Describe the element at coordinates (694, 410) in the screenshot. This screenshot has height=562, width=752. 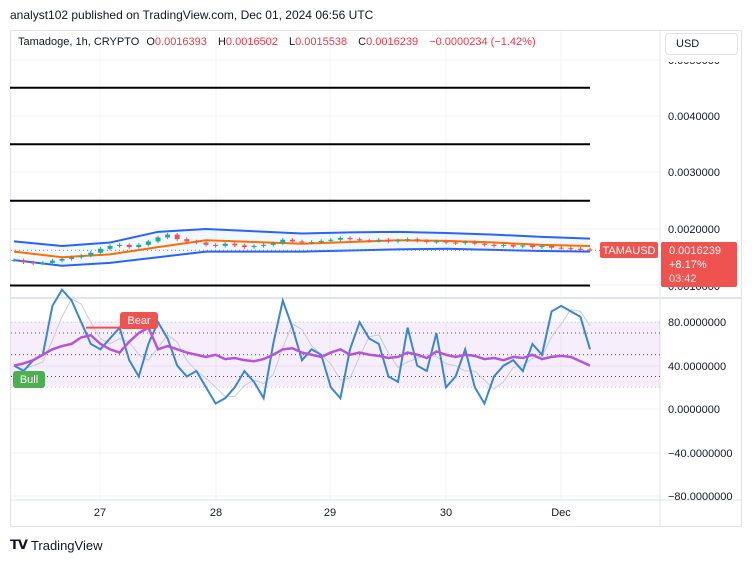
I see `osc-axis-label: 0.0000000` at that location.